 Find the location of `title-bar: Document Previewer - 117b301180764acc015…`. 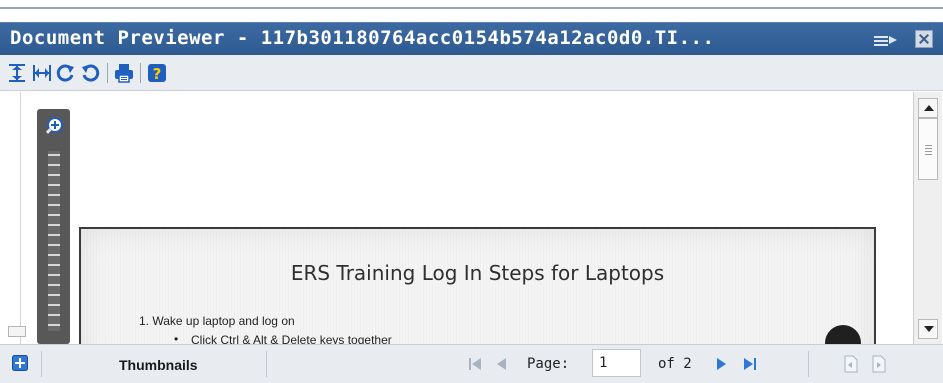

title-bar: Document Previewer - 117b301180764acc015… is located at coordinates (471, 38).